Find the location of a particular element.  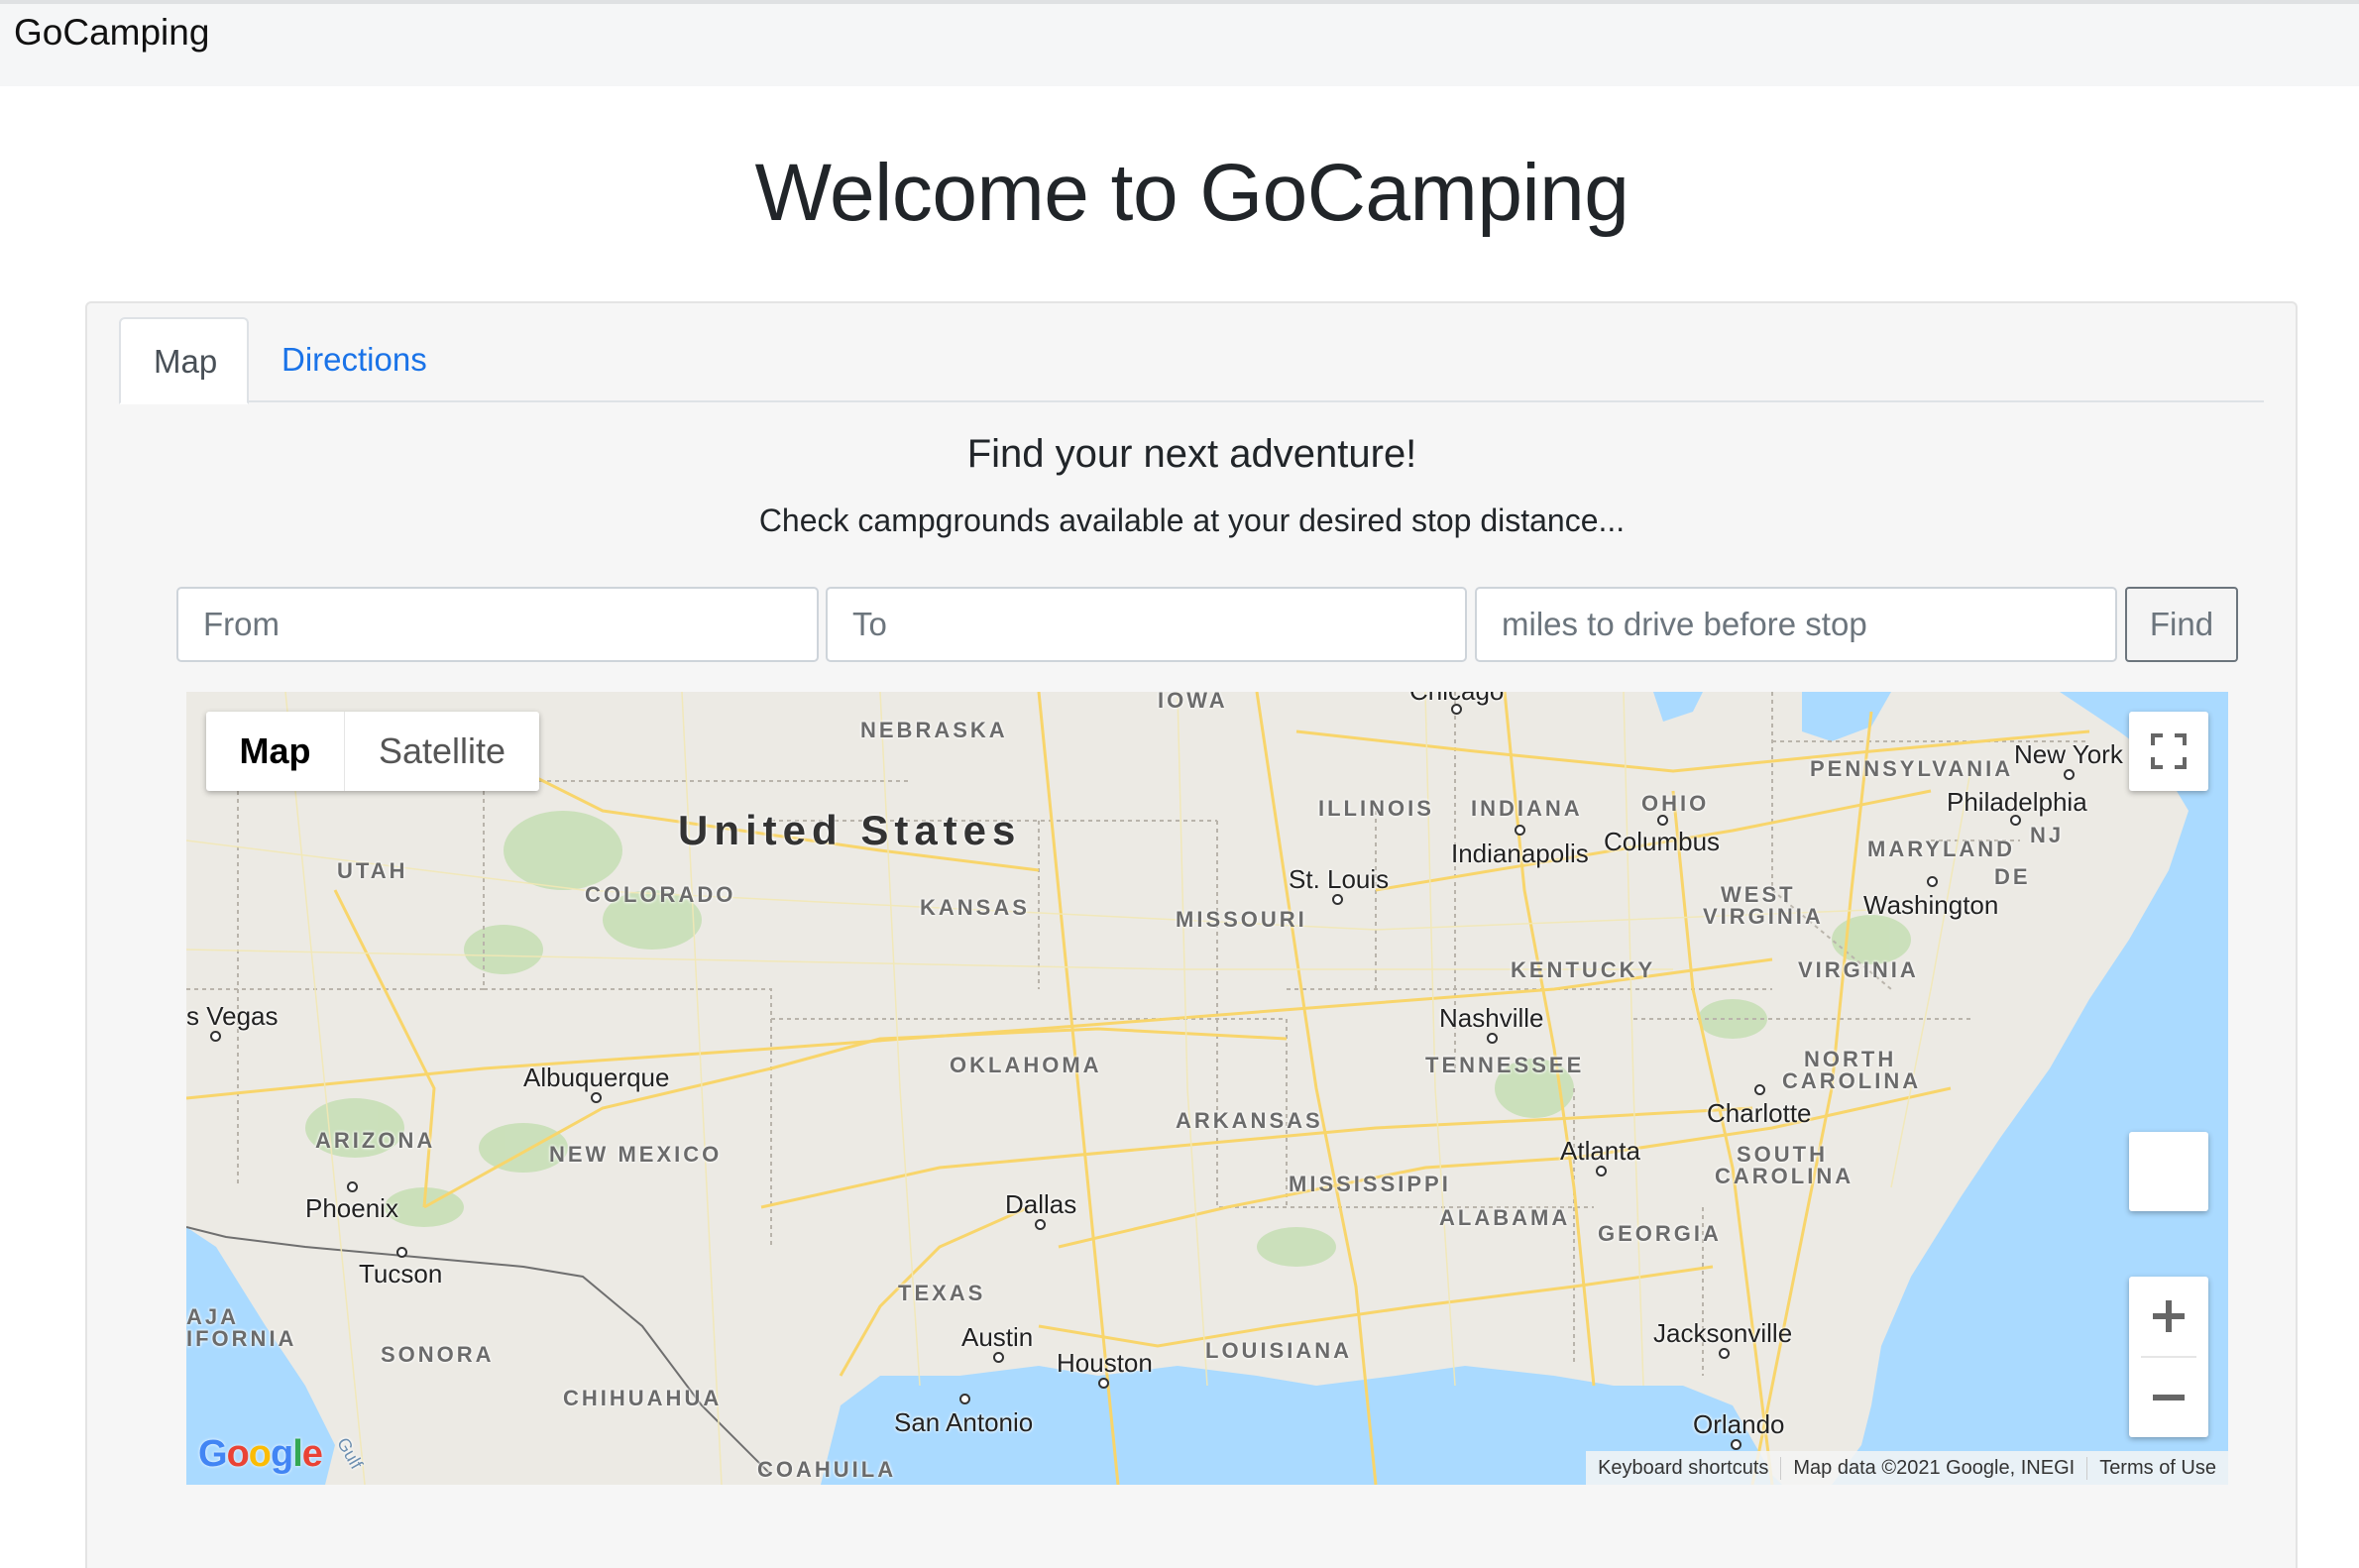

minus-icon is located at coordinates (2169, 1397).